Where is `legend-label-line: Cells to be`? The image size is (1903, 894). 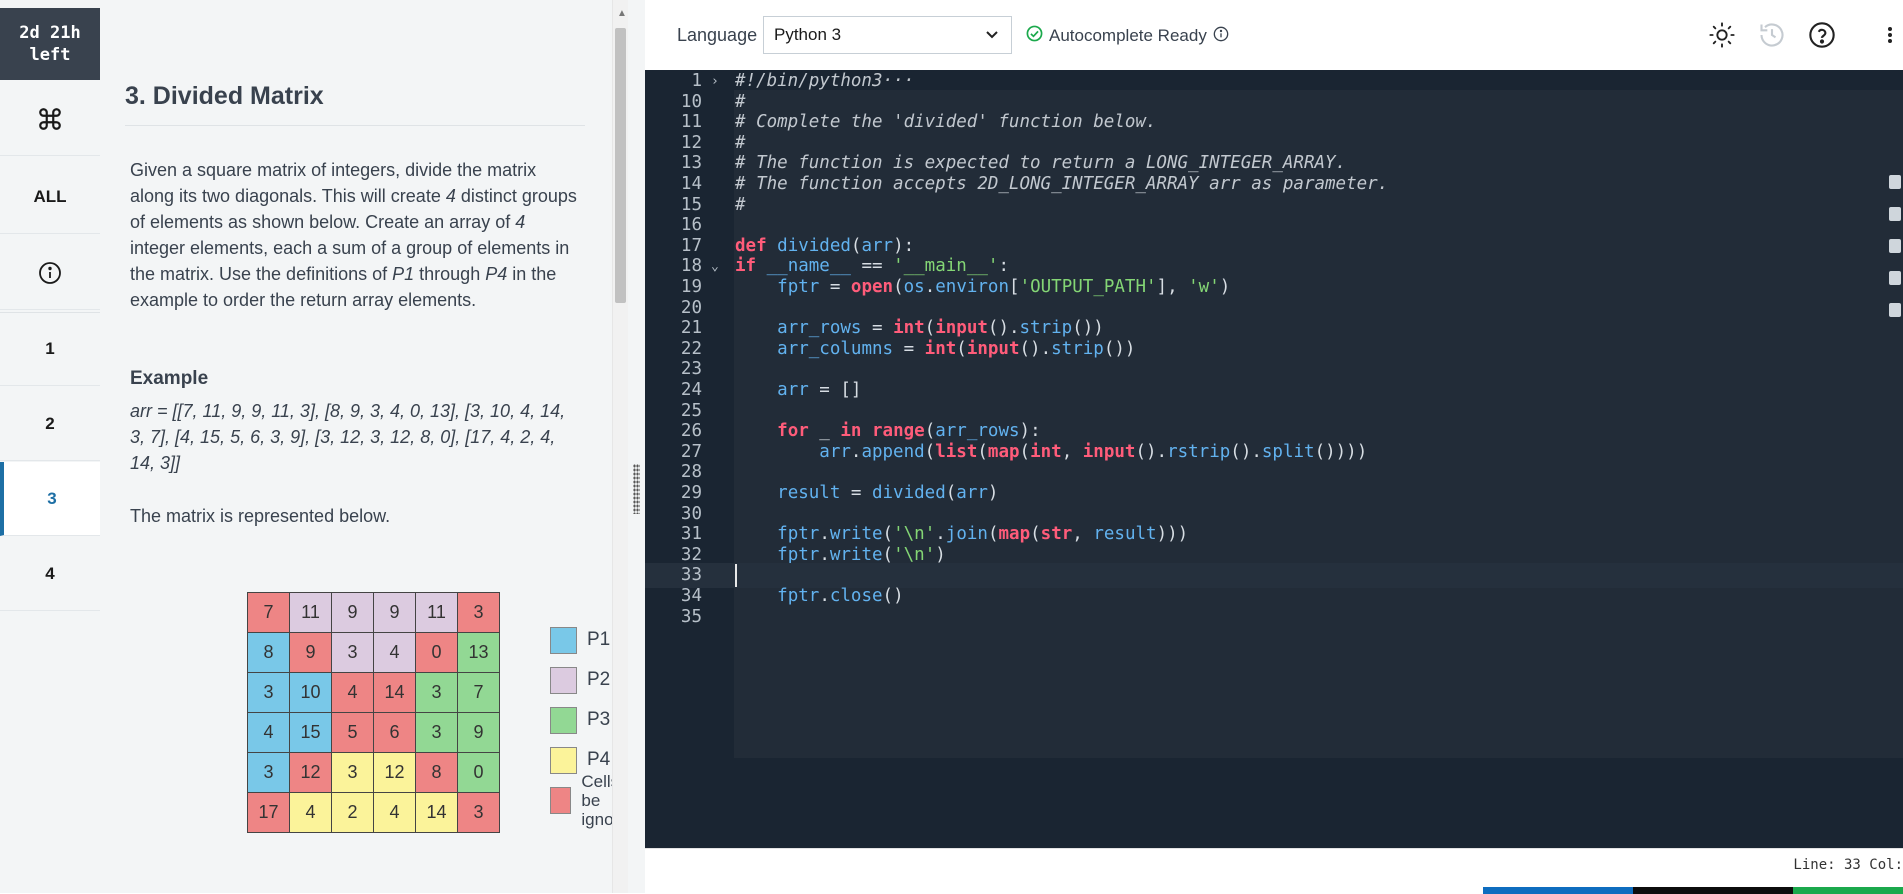 legend-label-line: Cells to be is located at coordinates (596, 790).